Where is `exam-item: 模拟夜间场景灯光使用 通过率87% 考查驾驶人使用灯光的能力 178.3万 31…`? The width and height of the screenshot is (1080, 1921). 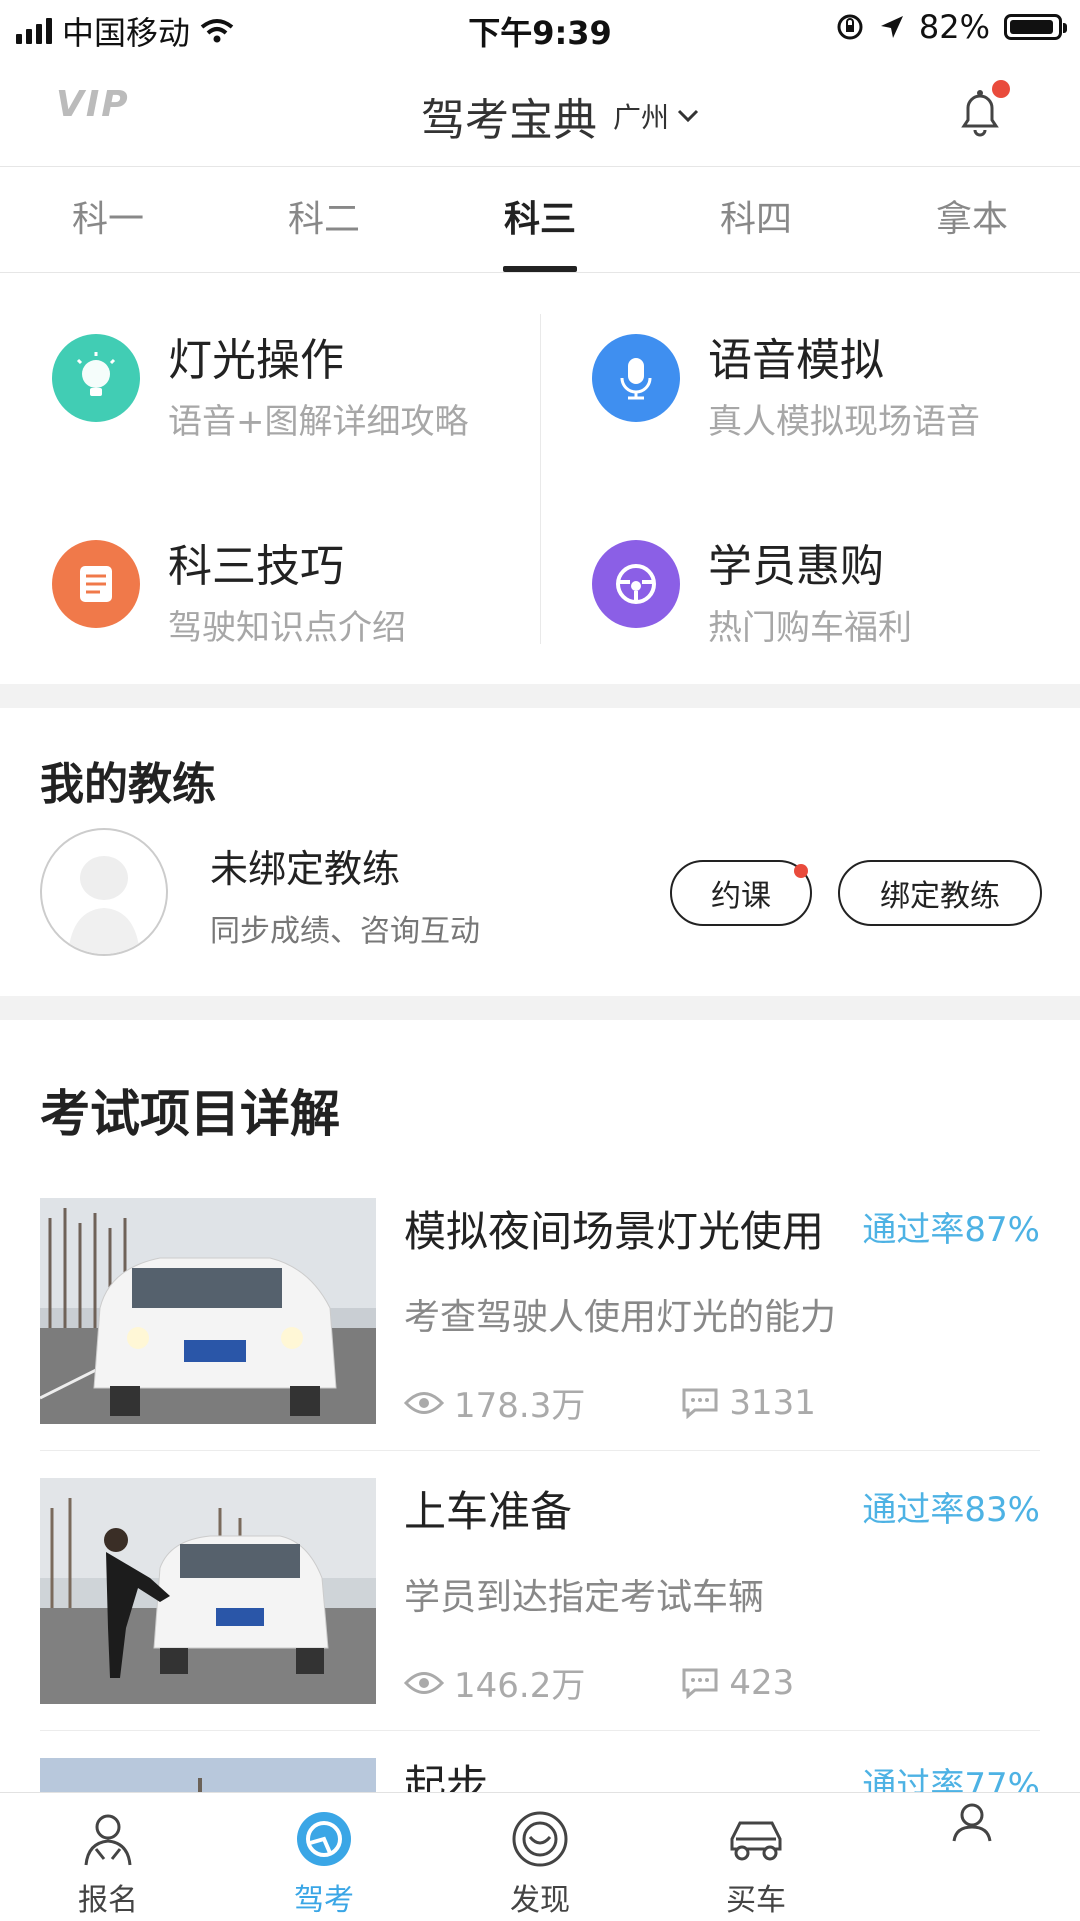
exam-item: 模拟夜间场景灯光使用 通过率87% 考查驾驶人使用灯光的能力 178.3万 31… is located at coordinates (540, 1312).